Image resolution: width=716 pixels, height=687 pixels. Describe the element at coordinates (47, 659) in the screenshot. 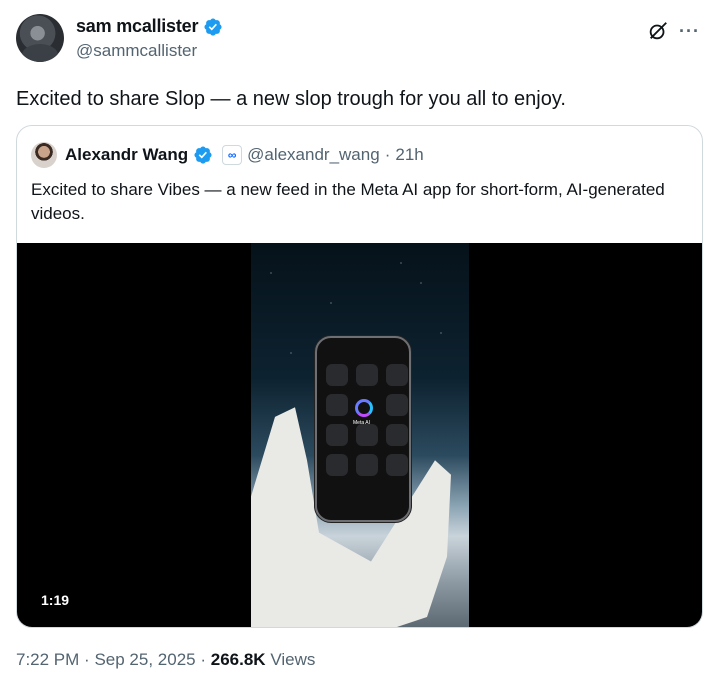

I see `post-time: 7:22 PM` at that location.